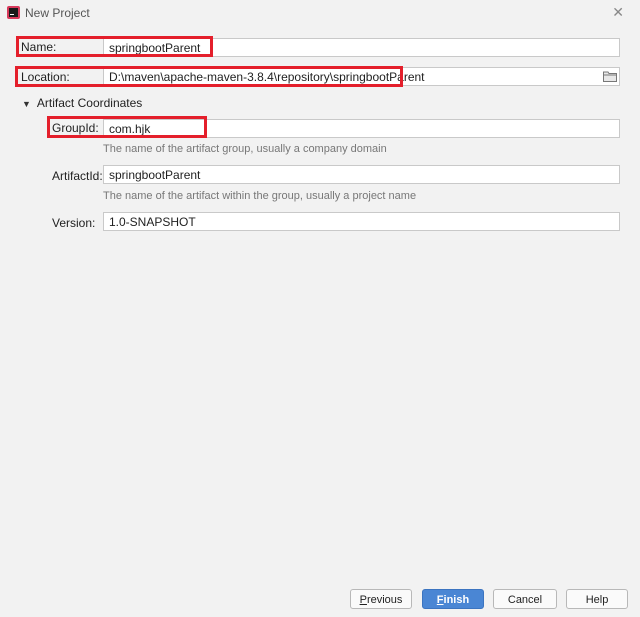 This screenshot has width=640, height=617. Describe the element at coordinates (597, 599) in the screenshot. I see `help-button: Help` at that location.